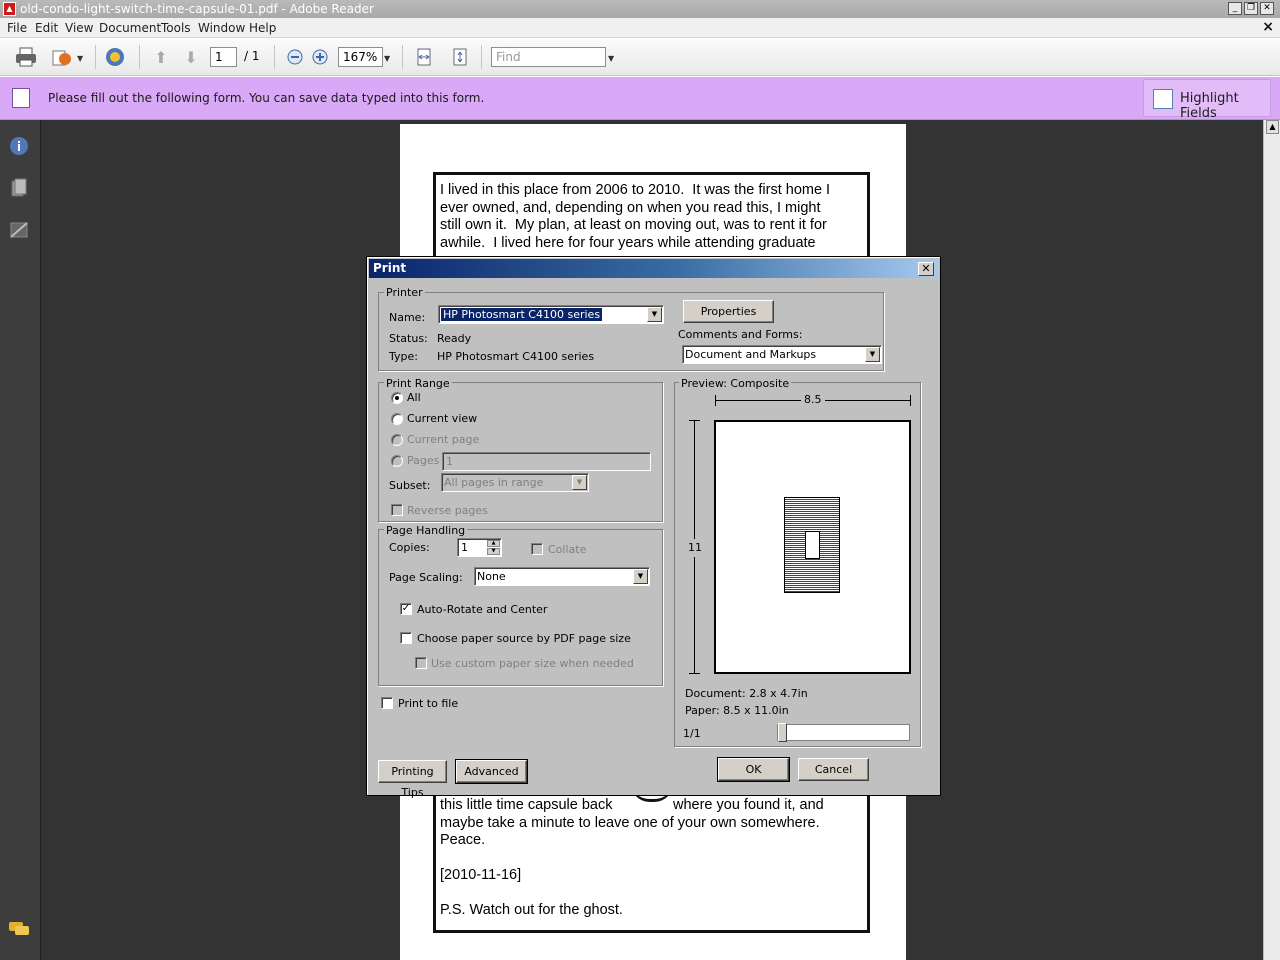 This screenshot has height=960, width=1280. I want to click on range-current-view-radio, so click(397, 419).